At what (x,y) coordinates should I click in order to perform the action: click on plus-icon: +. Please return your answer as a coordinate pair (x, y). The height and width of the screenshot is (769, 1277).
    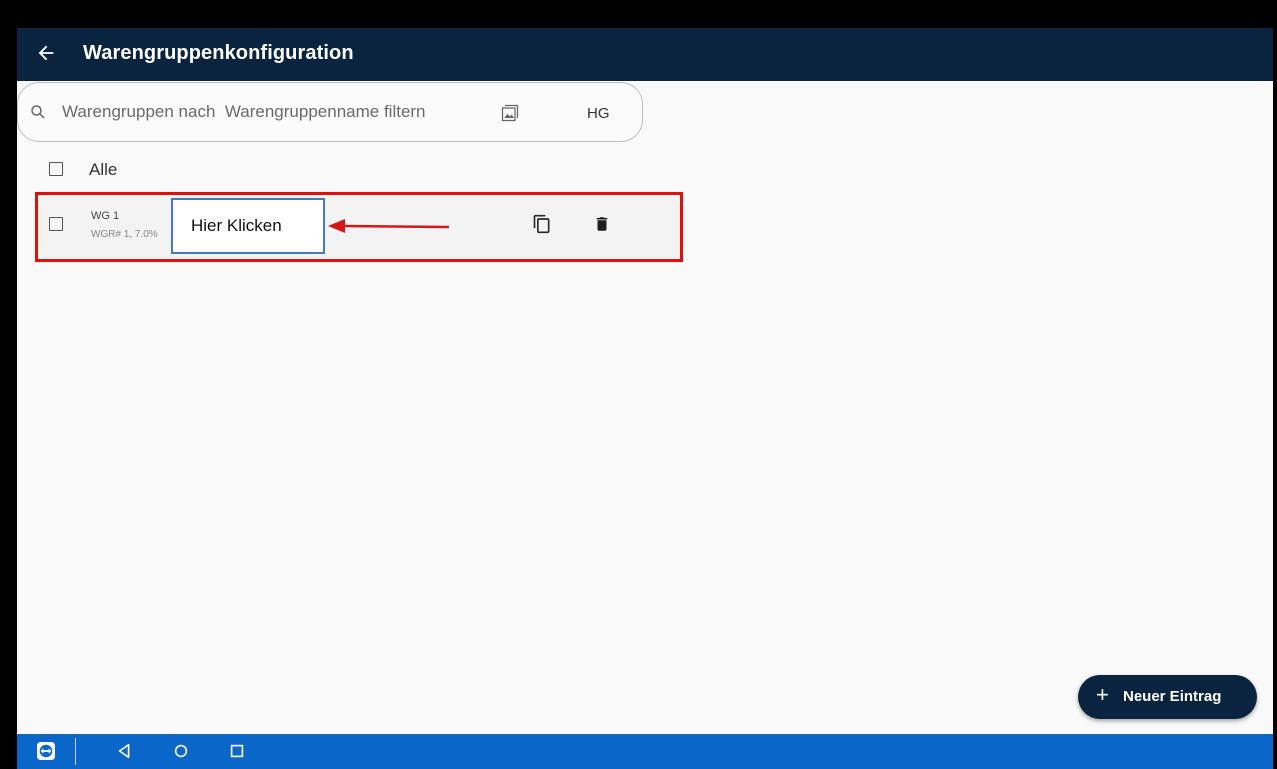
    Looking at the image, I should click on (1102, 694).